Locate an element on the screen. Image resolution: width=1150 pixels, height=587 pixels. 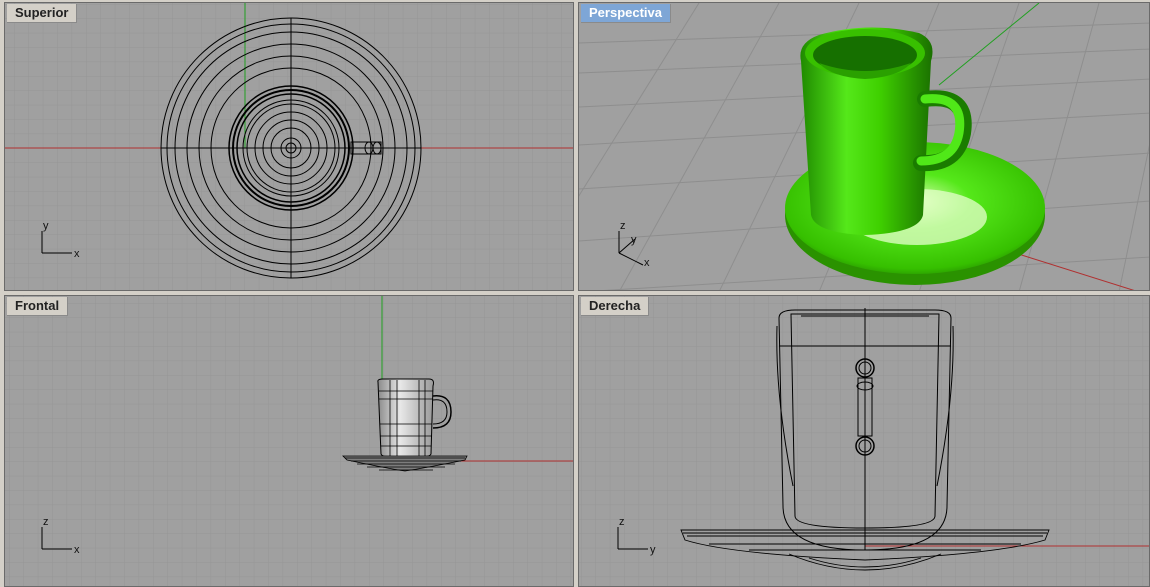
viewport-title-right: Derecha is located at coordinates (615, 306).